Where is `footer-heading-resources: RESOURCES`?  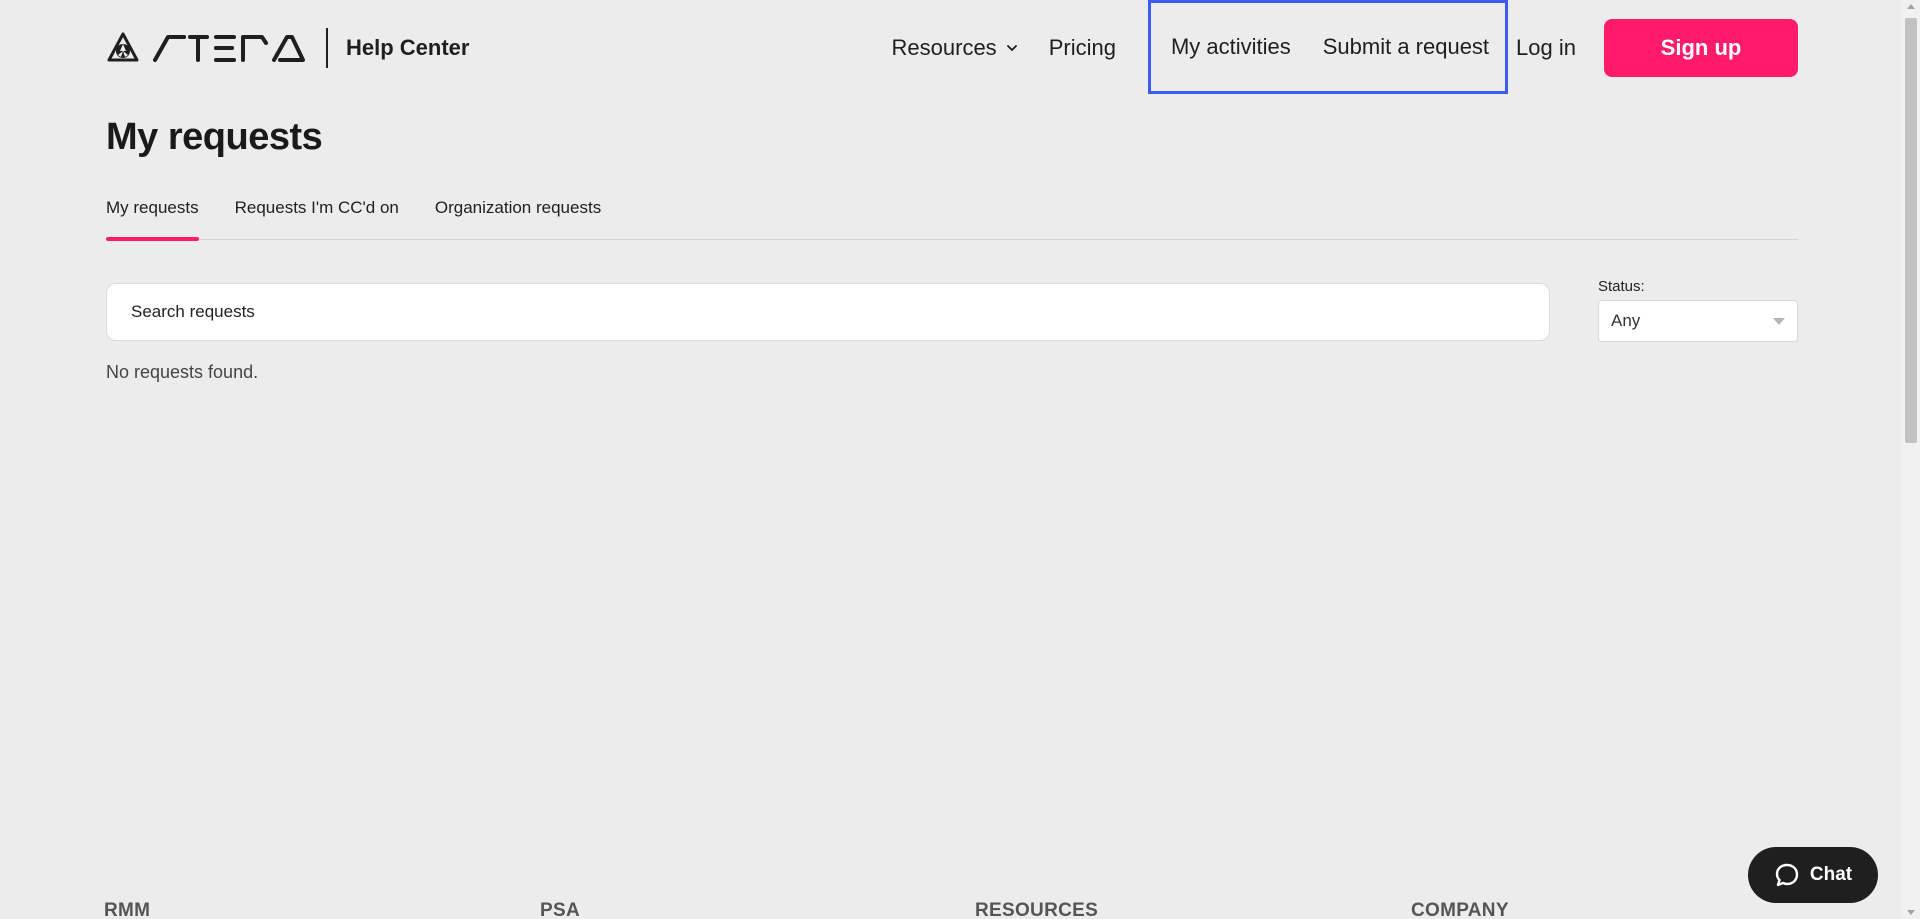 footer-heading-resources: RESOURCES is located at coordinates (1037, 909).